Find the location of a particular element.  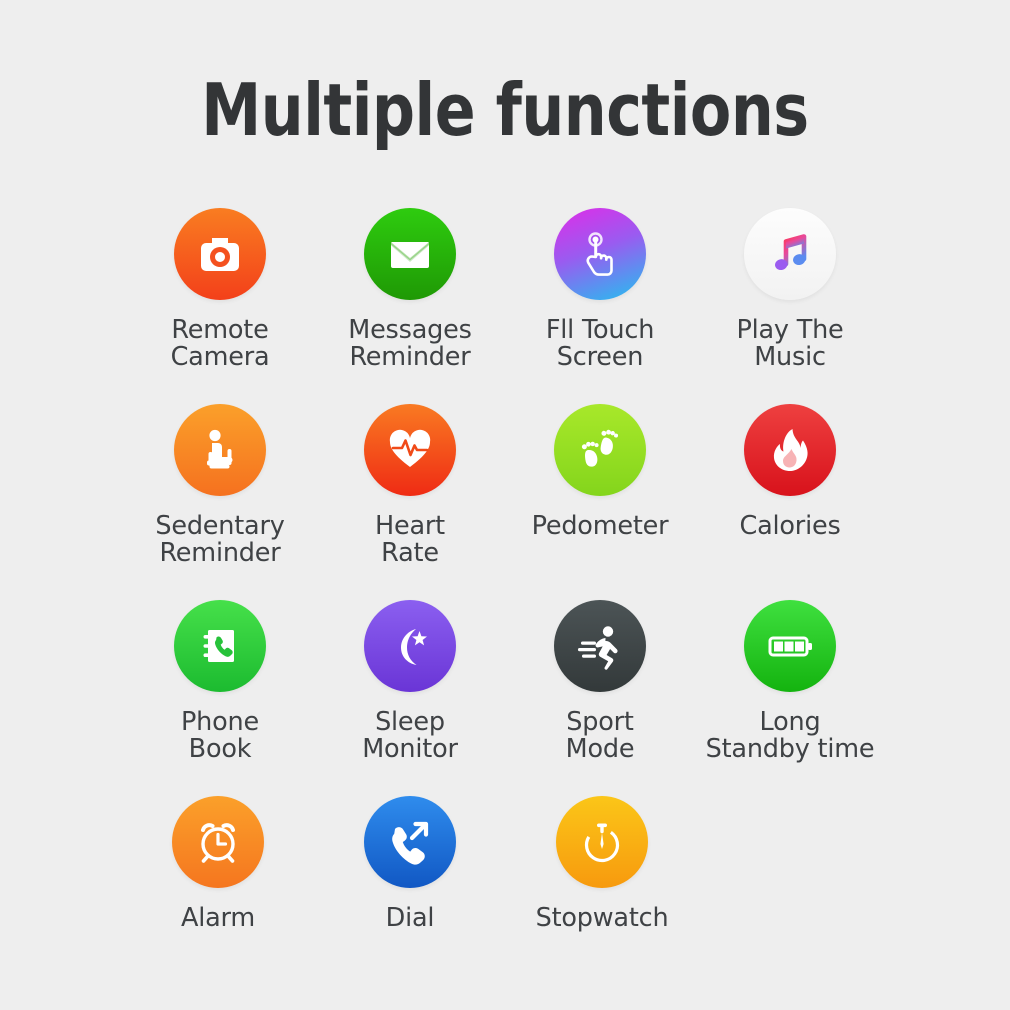

feature-item-sleep-monitor: Sleep Monitor is located at coordinates (410, 681).